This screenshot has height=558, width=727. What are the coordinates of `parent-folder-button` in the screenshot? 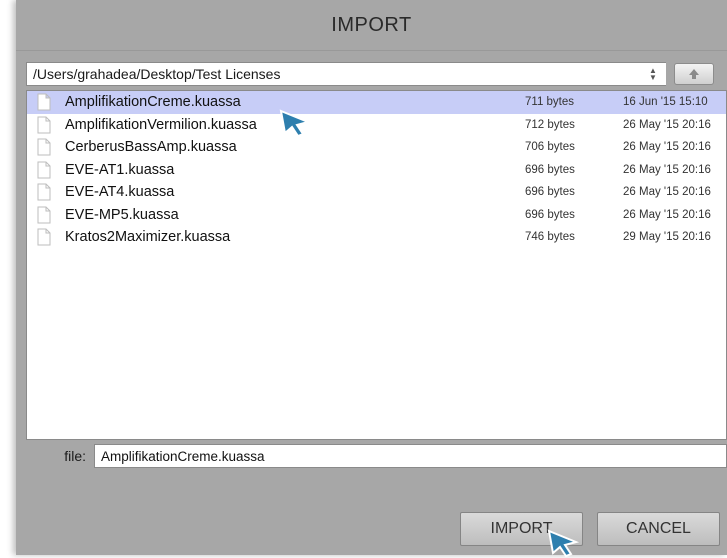 It's located at (694, 74).